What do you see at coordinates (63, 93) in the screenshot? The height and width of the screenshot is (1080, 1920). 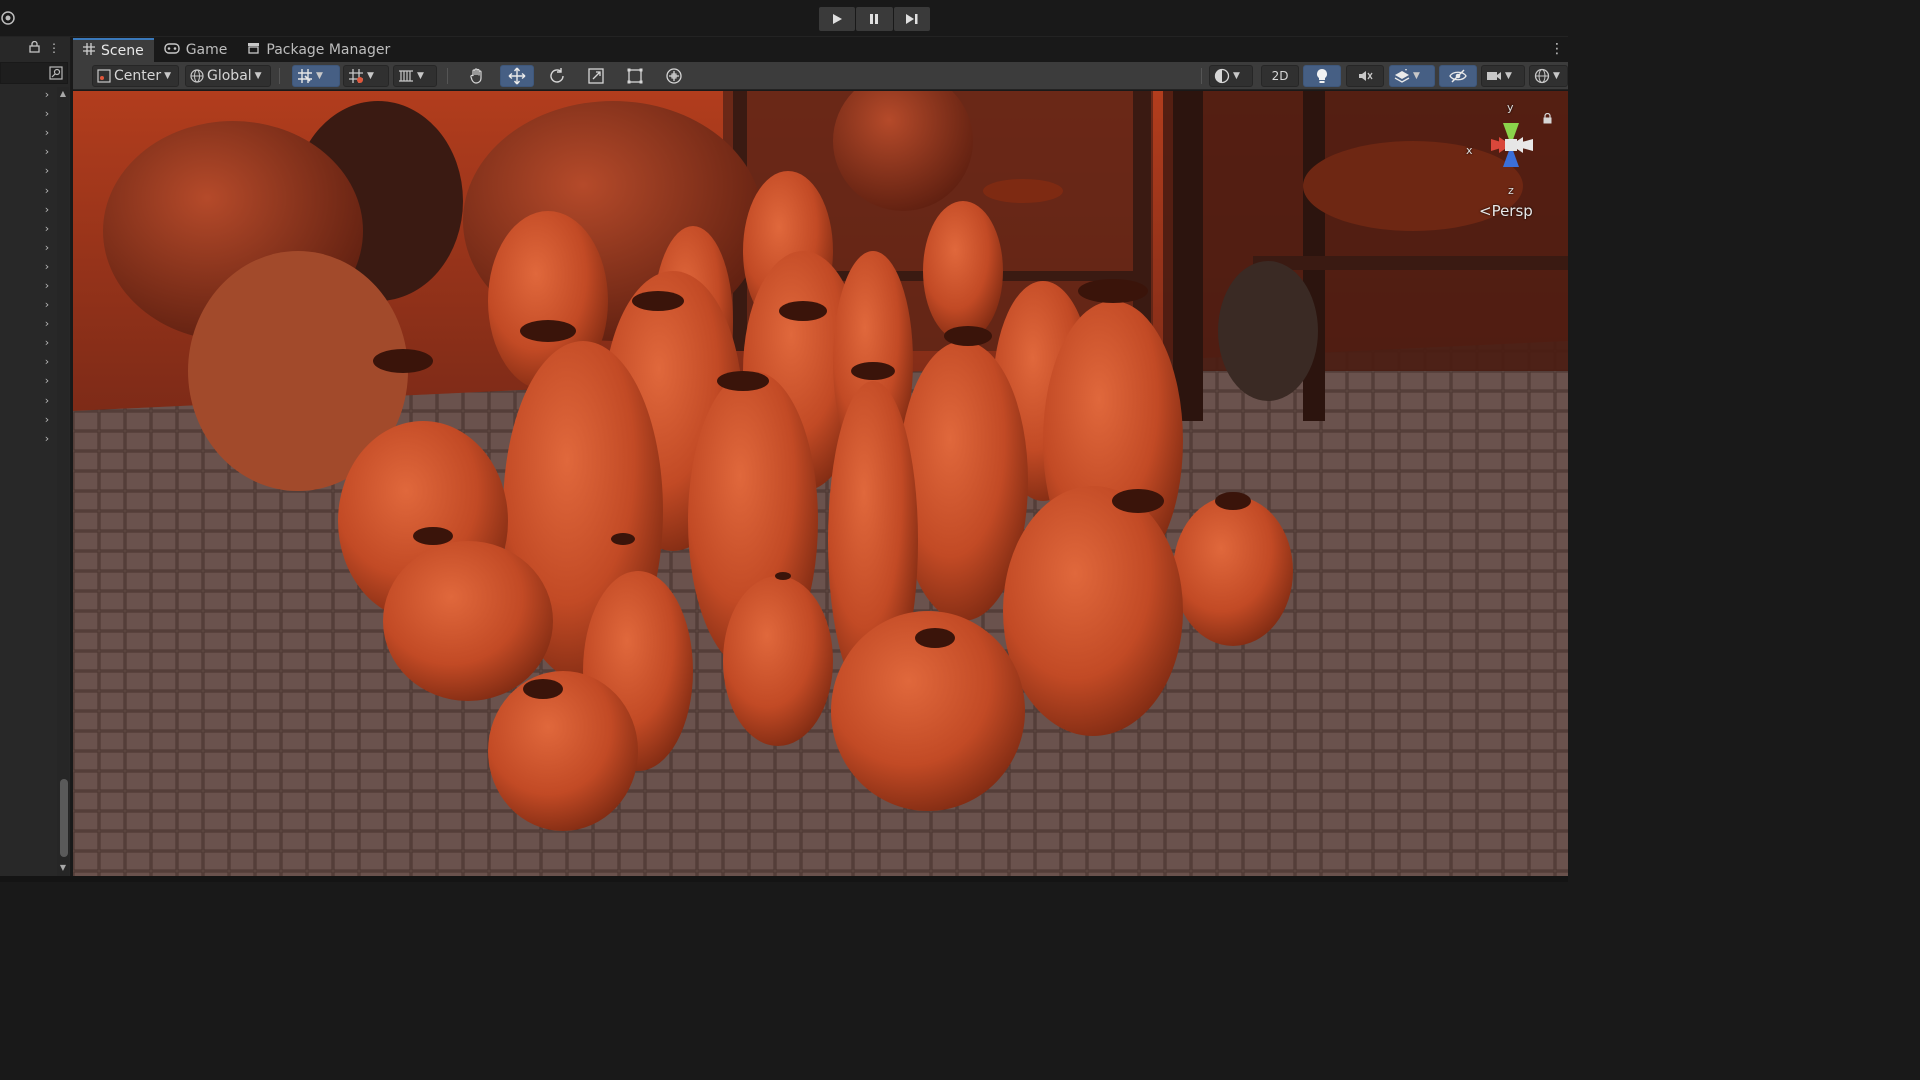 I see `scroll-up-icon: ▲` at bounding box center [63, 93].